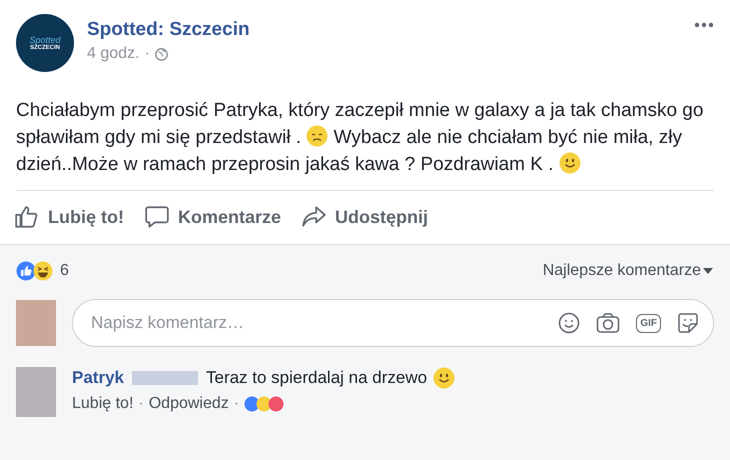 This screenshot has width=730, height=460. I want to click on comment-author-link: Patryk, so click(98, 378).